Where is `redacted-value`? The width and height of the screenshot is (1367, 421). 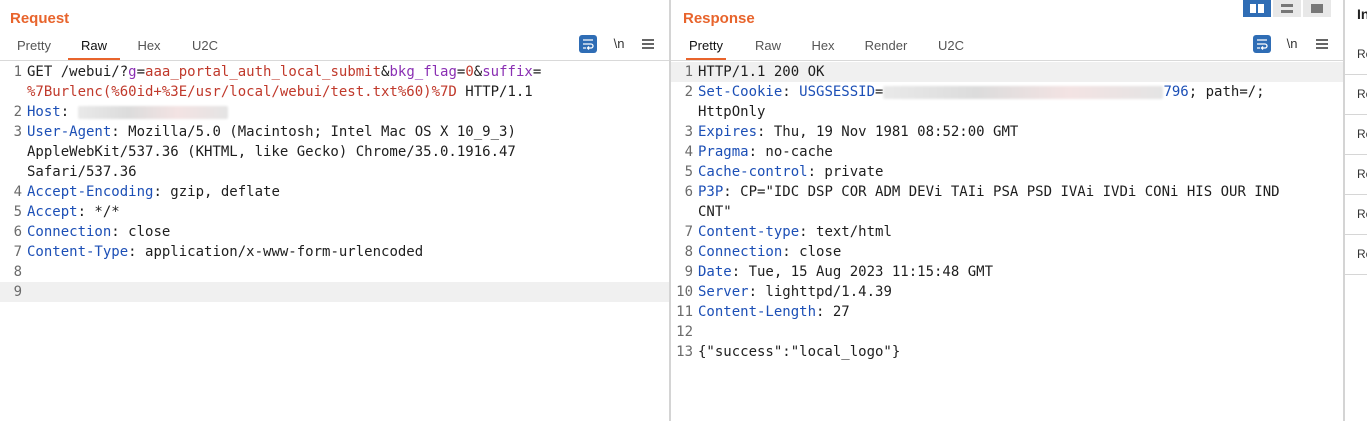
redacted-value is located at coordinates (1023, 92).